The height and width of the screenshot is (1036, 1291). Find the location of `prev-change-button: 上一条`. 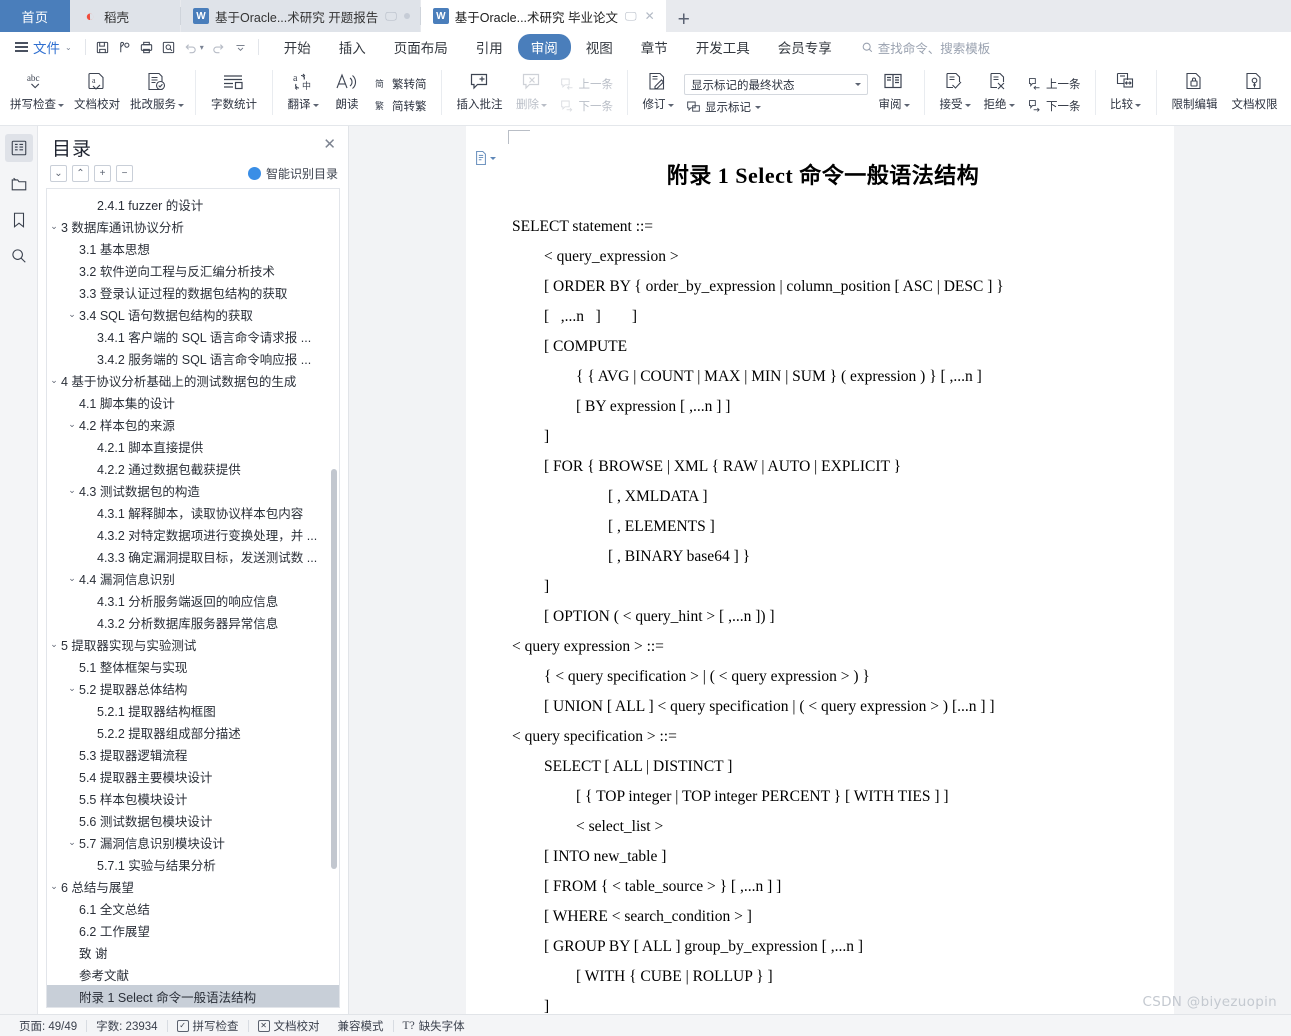

prev-change-button: 上一条 is located at coordinates (1054, 84).